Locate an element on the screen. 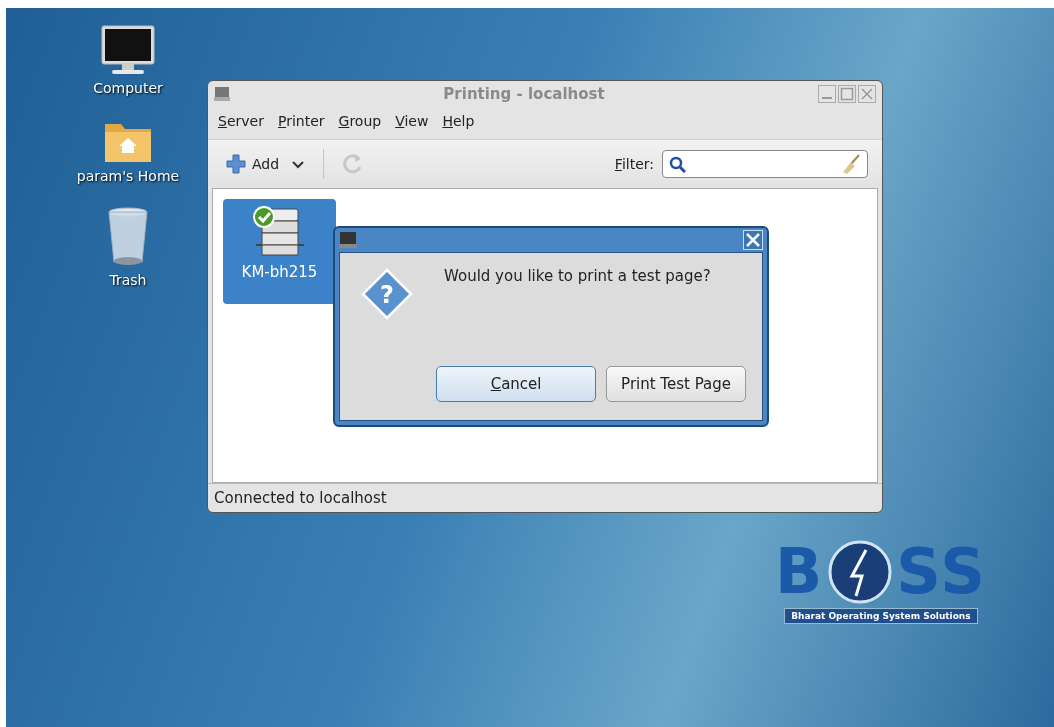  filter-field is located at coordinates (765, 164).